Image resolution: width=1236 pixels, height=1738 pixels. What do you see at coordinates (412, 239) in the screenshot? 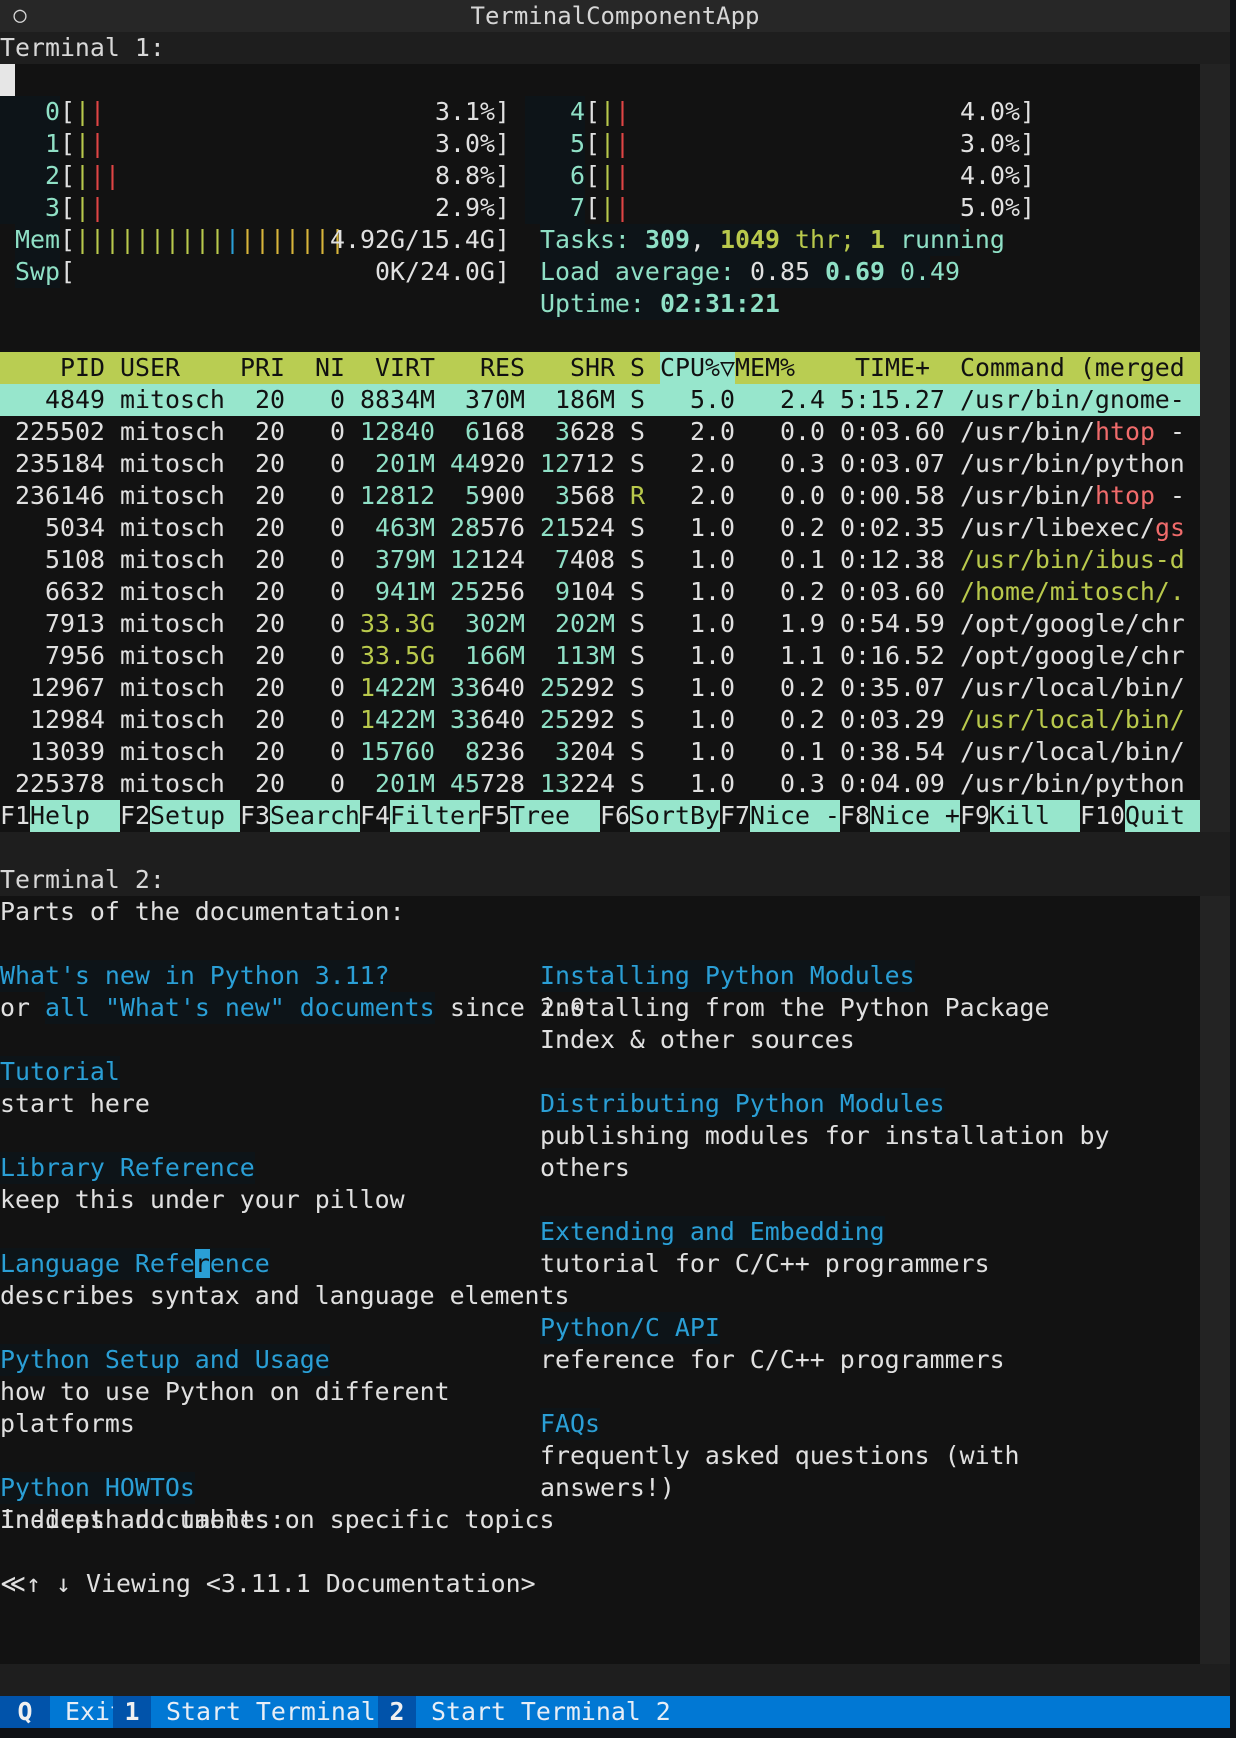
I see `mem-value: 4.92G/15.4G` at bounding box center [412, 239].